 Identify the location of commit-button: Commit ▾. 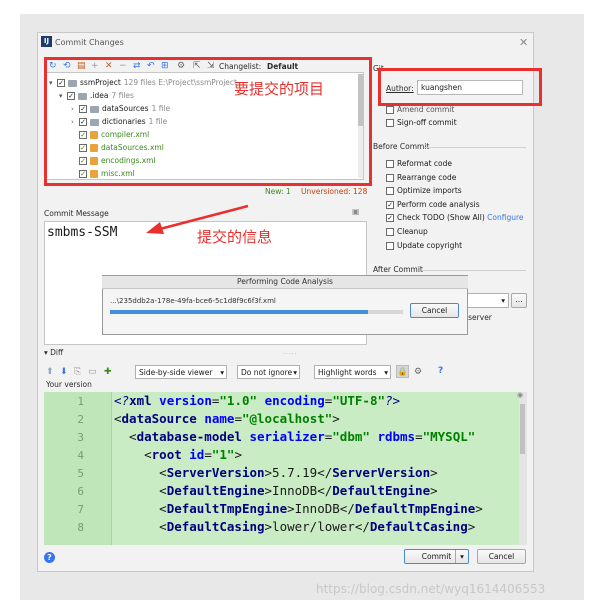
(436, 556).